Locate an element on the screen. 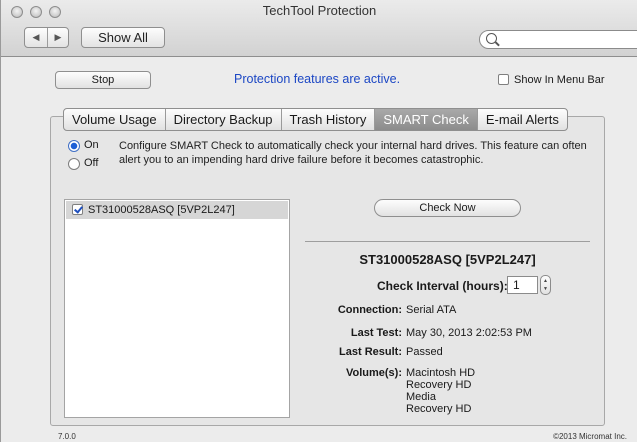 The image size is (637, 442). check-interval-stepper: ▲ ▼ is located at coordinates (545, 285).